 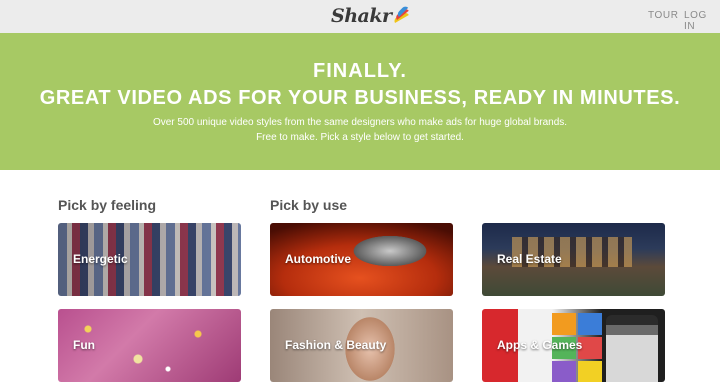 I want to click on tile-real-estate: Real Estate, so click(x=573, y=259).